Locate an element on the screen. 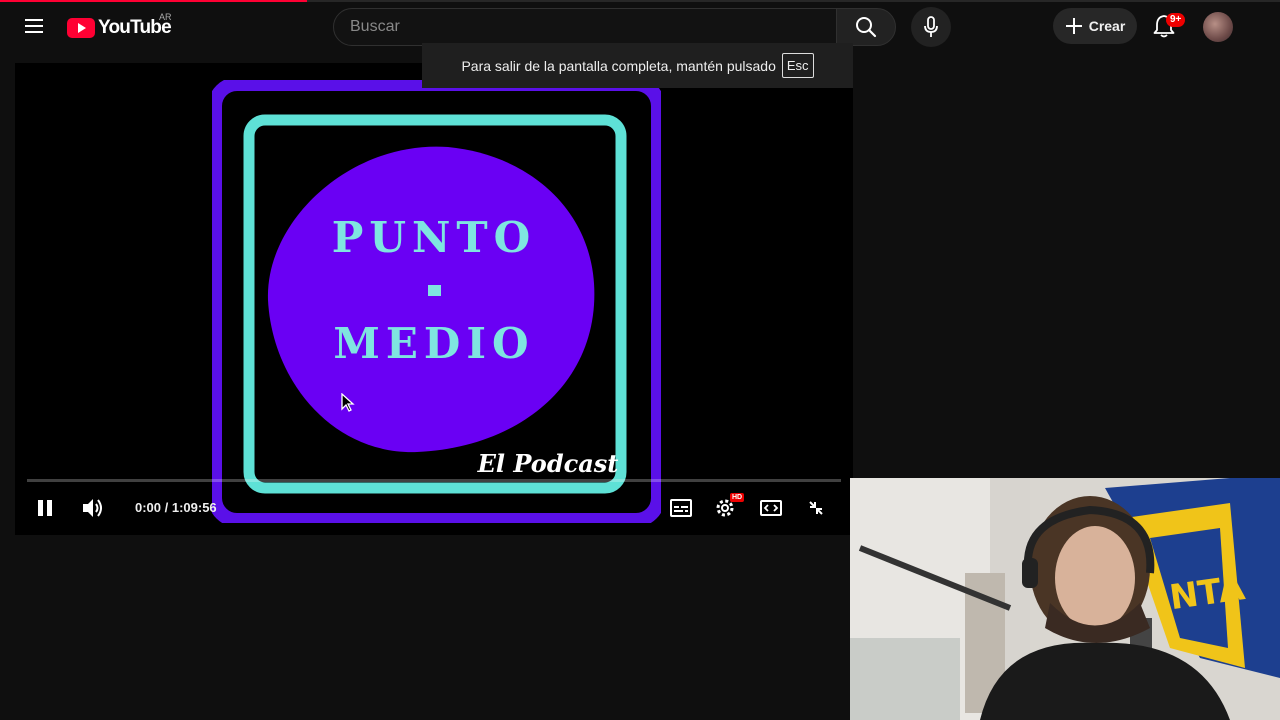  theater-mode-button is located at coordinates (771, 508).